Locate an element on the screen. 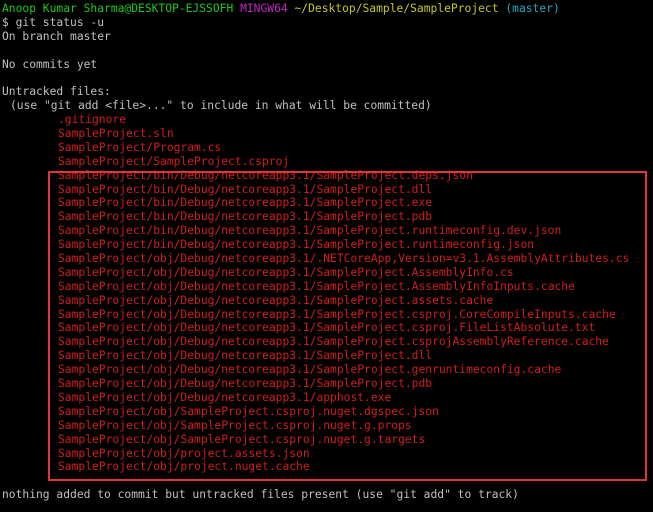 This screenshot has width=653, height=512. untracked-header: Untracked files: is located at coordinates (56, 92).